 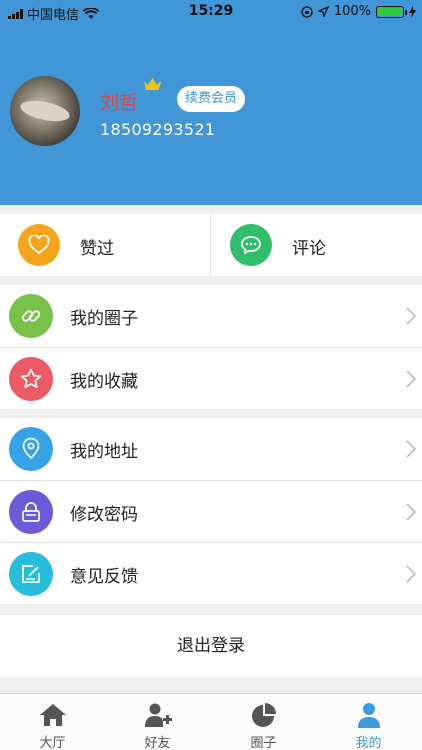 What do you see at coordinates (412, 11) in the screenshot?
I see `charging-icon` at bounding box center [412, 11].